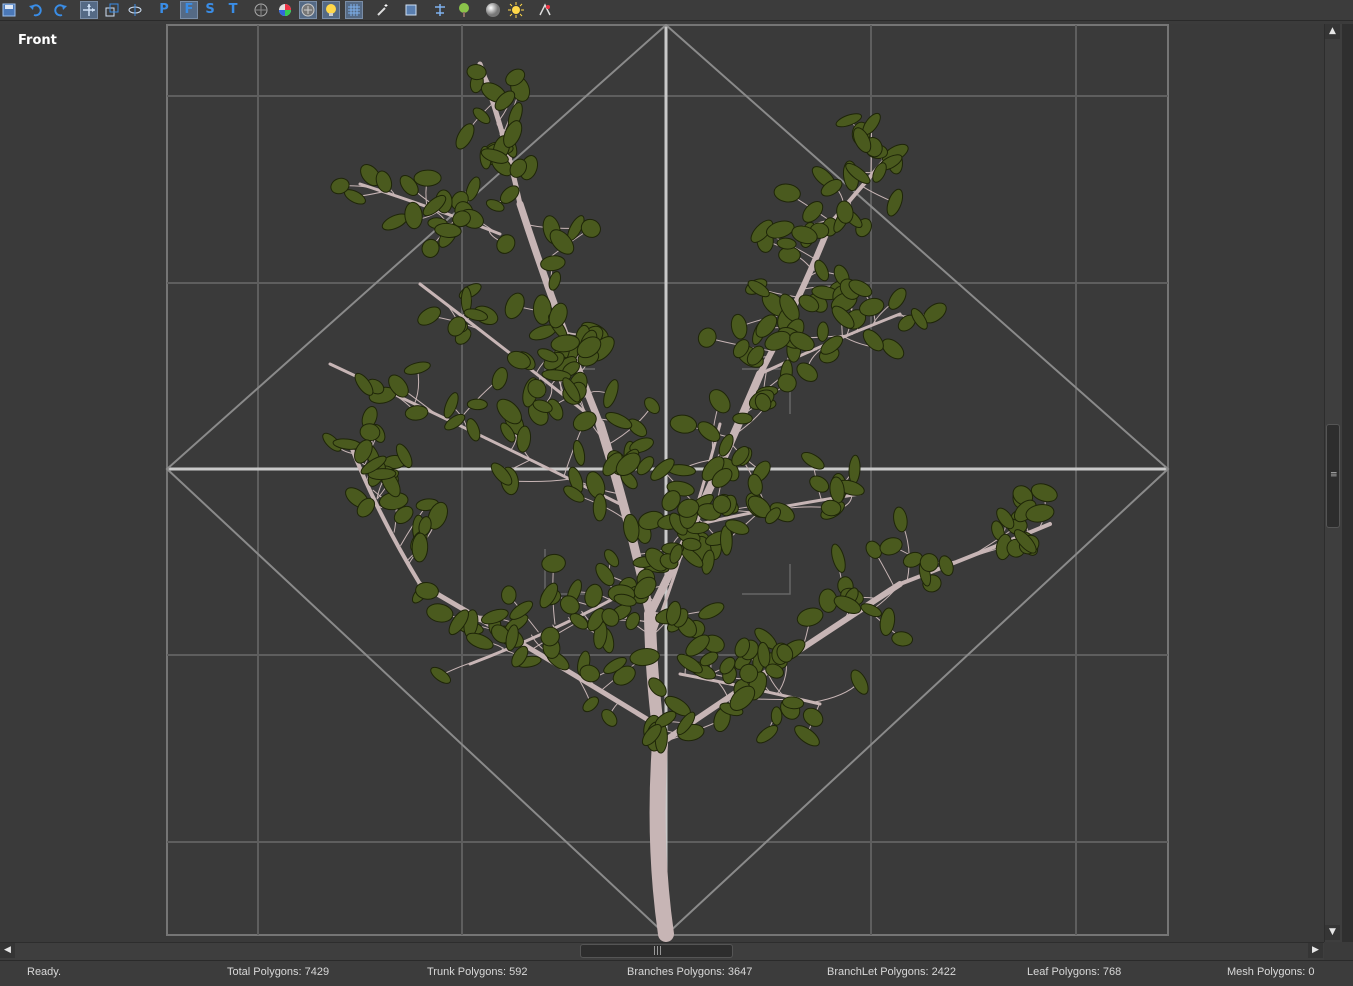  Describe the element at coordinates (89, 10) in the screenshot. I see `move-tool-icon` at that location.